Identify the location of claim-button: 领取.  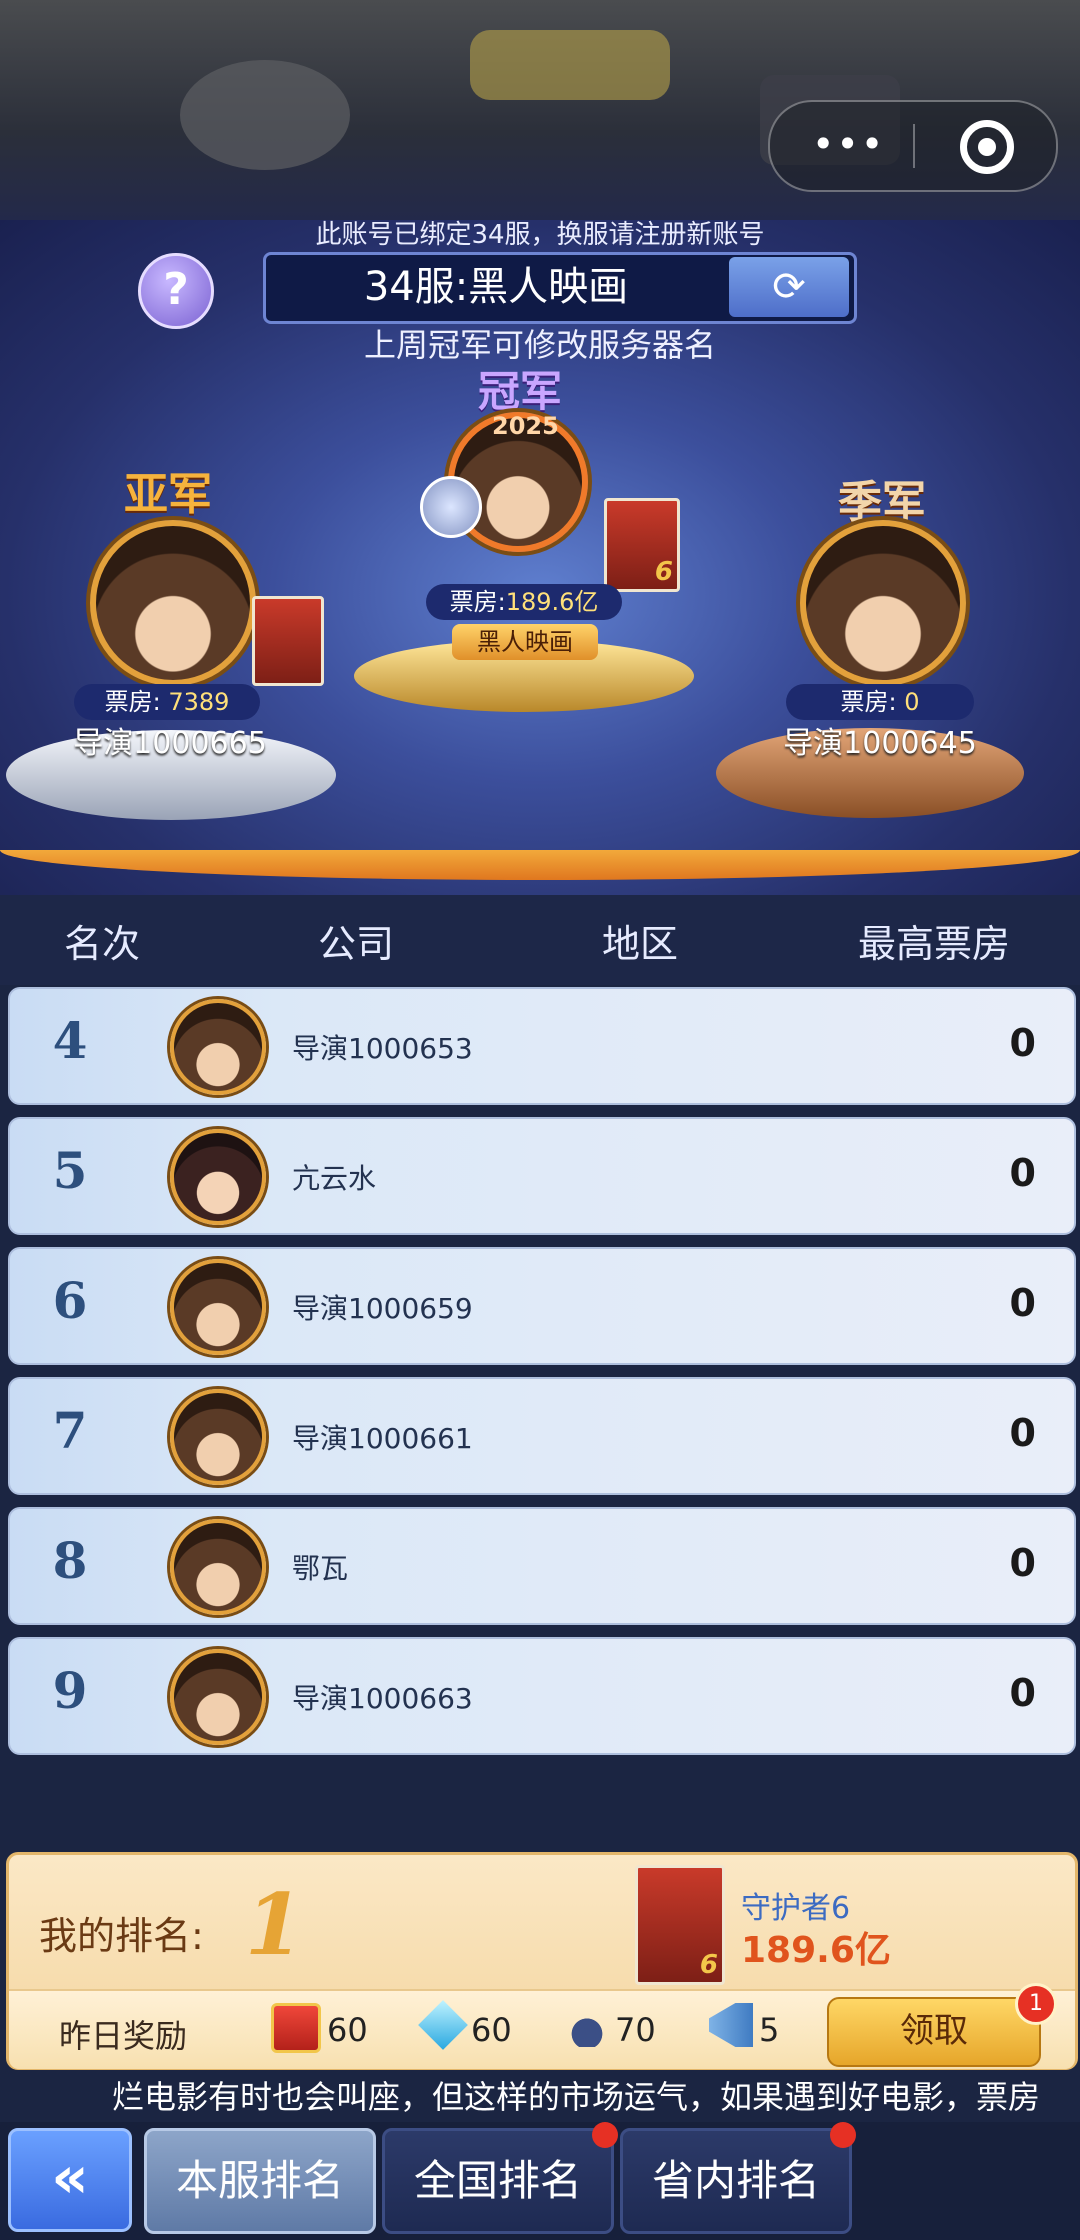
(934, 2032).